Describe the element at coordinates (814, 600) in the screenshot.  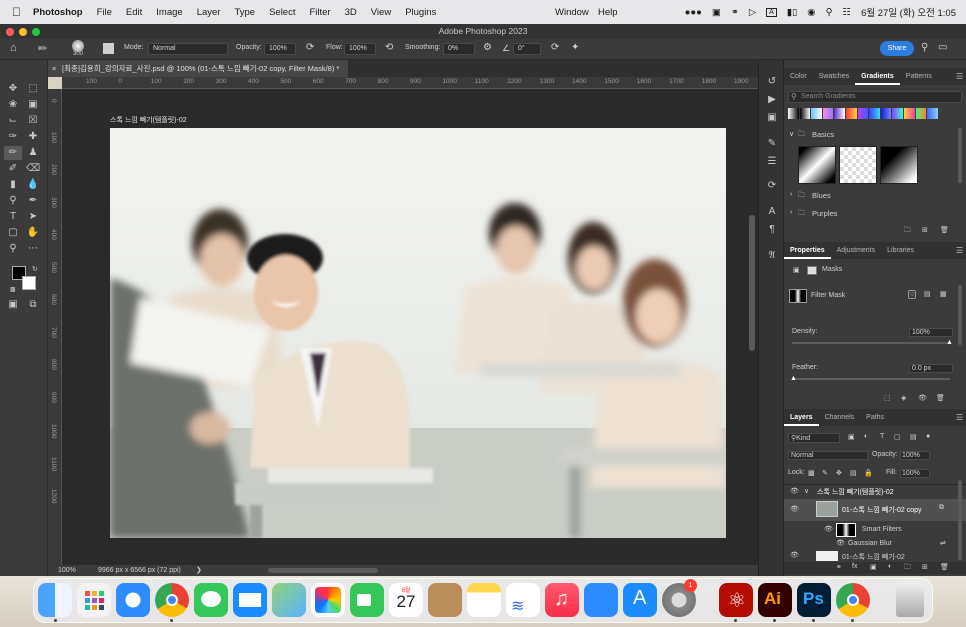
I see `photoshop-icon: Ps` at that location.